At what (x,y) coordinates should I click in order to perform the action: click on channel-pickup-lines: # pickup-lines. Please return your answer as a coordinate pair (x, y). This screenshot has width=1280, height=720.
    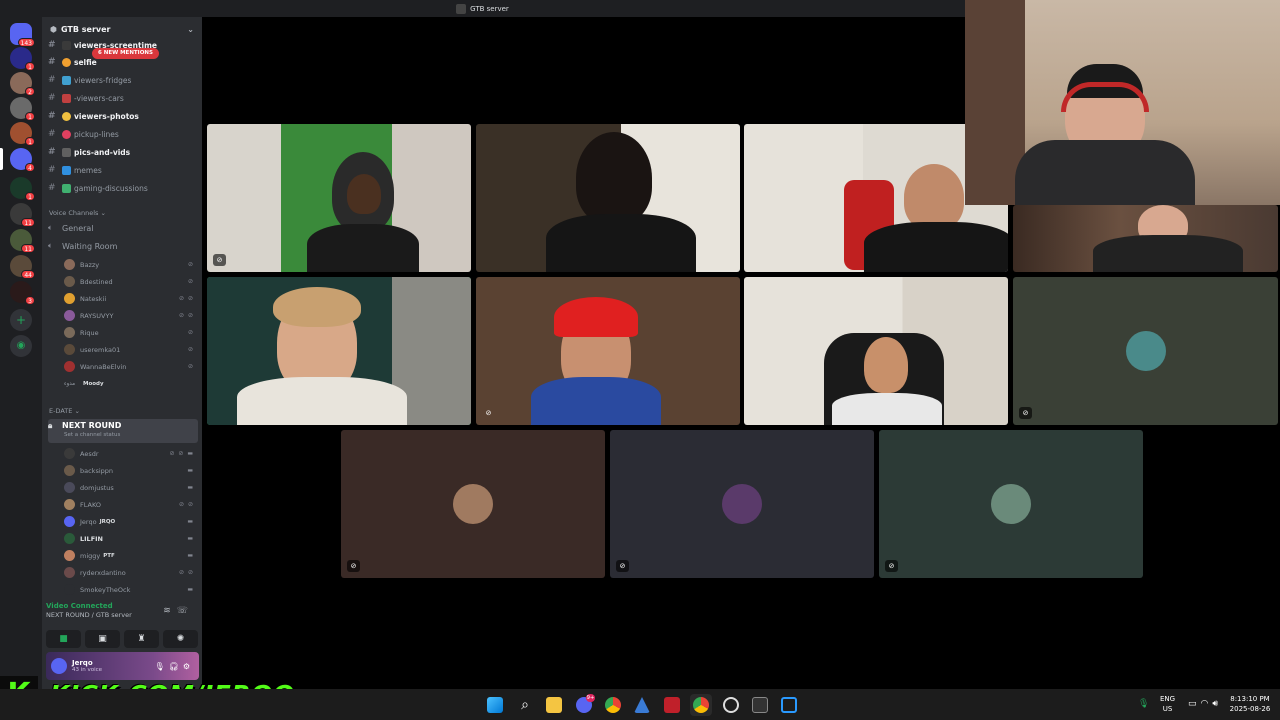
    Looking at the image, I should click on (83, 134).